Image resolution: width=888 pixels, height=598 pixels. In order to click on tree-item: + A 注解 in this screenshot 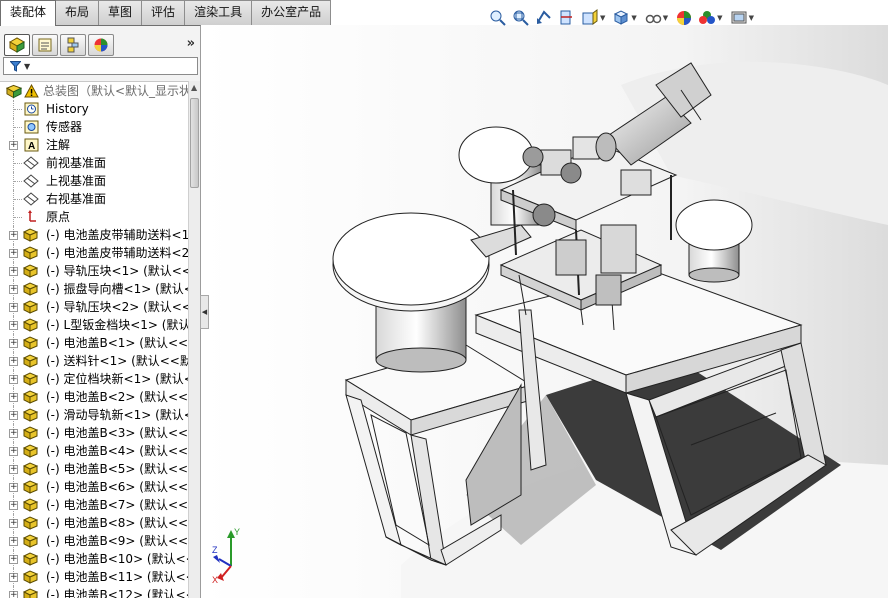, I will do `click(94, 145)`.